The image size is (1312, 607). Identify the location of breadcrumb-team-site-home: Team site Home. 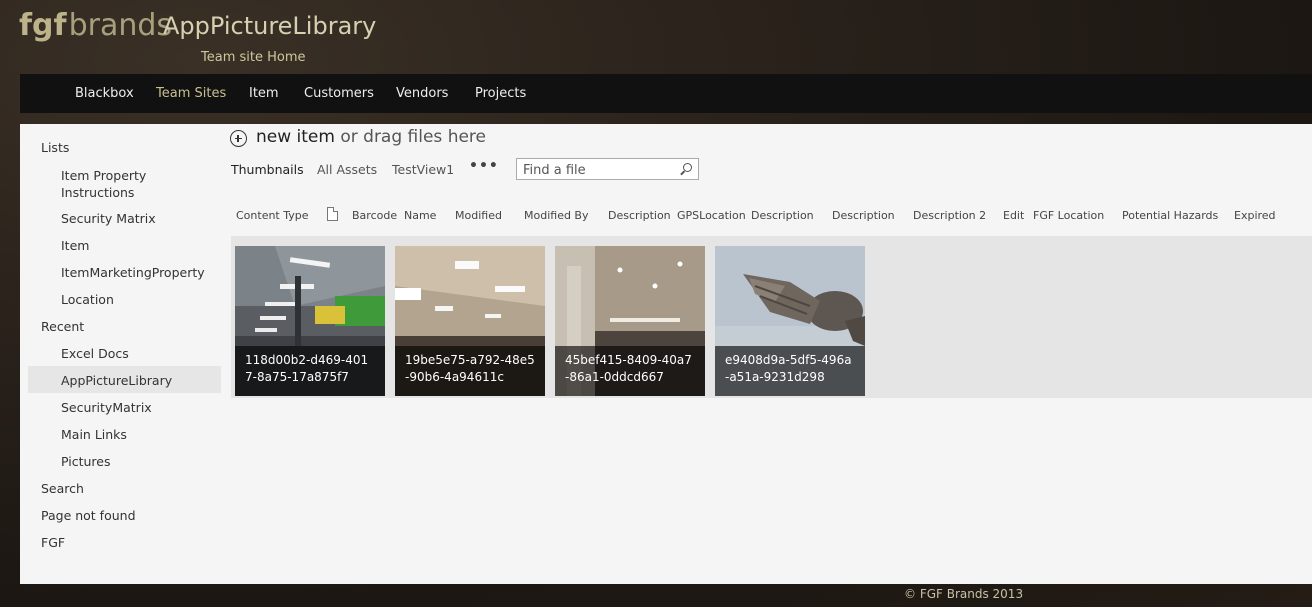
(253, 57).